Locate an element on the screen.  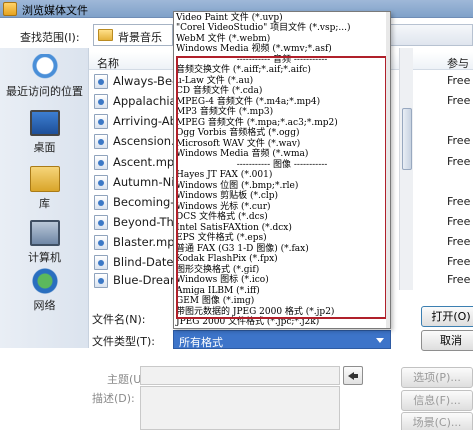
filetype-option: CD 音频文件 (*.cda) is located at coordinates (282, 91).